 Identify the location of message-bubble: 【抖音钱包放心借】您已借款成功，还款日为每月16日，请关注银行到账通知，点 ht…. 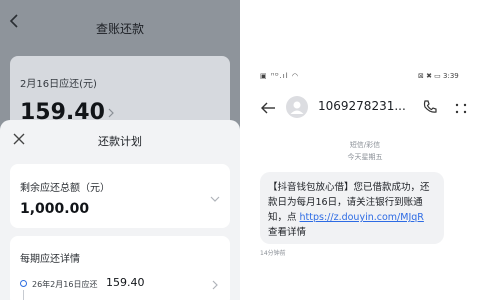
(352, 208).